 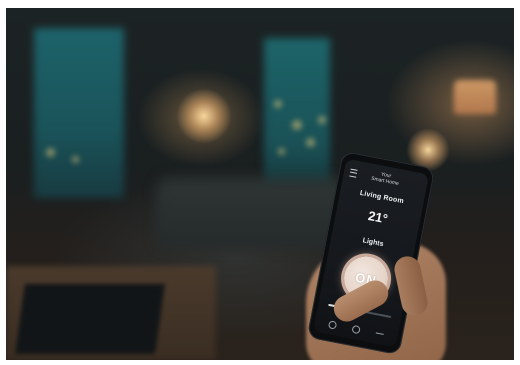 I want to click on lights-label: Lights, so click(x=373, y=243).